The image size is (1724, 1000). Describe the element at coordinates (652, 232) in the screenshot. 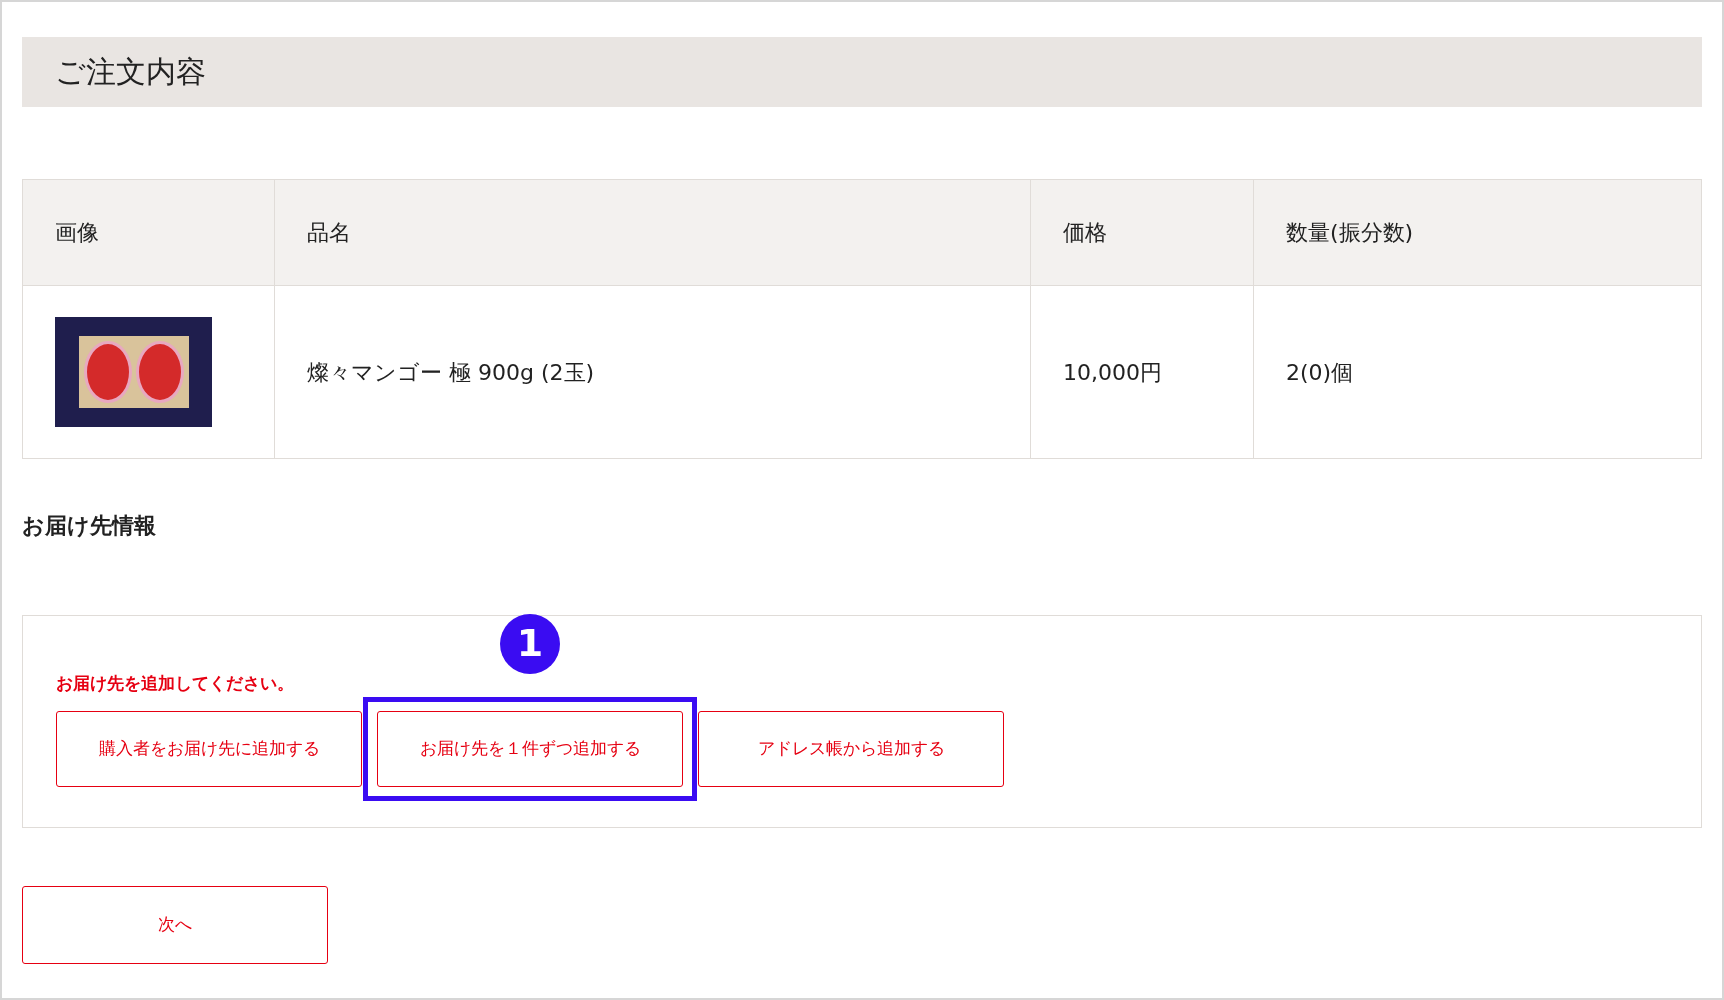

I see `column-header: 品名` at that location.